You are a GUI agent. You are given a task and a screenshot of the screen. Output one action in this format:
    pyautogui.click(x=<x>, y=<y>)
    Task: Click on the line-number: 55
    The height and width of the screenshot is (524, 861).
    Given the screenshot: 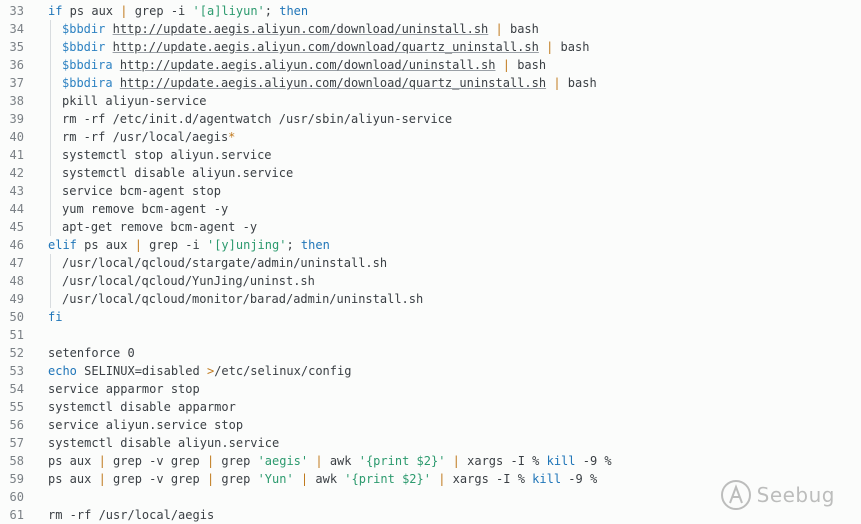 What is the action you would take?
    pyautogui.click(x=16, y=407)
    